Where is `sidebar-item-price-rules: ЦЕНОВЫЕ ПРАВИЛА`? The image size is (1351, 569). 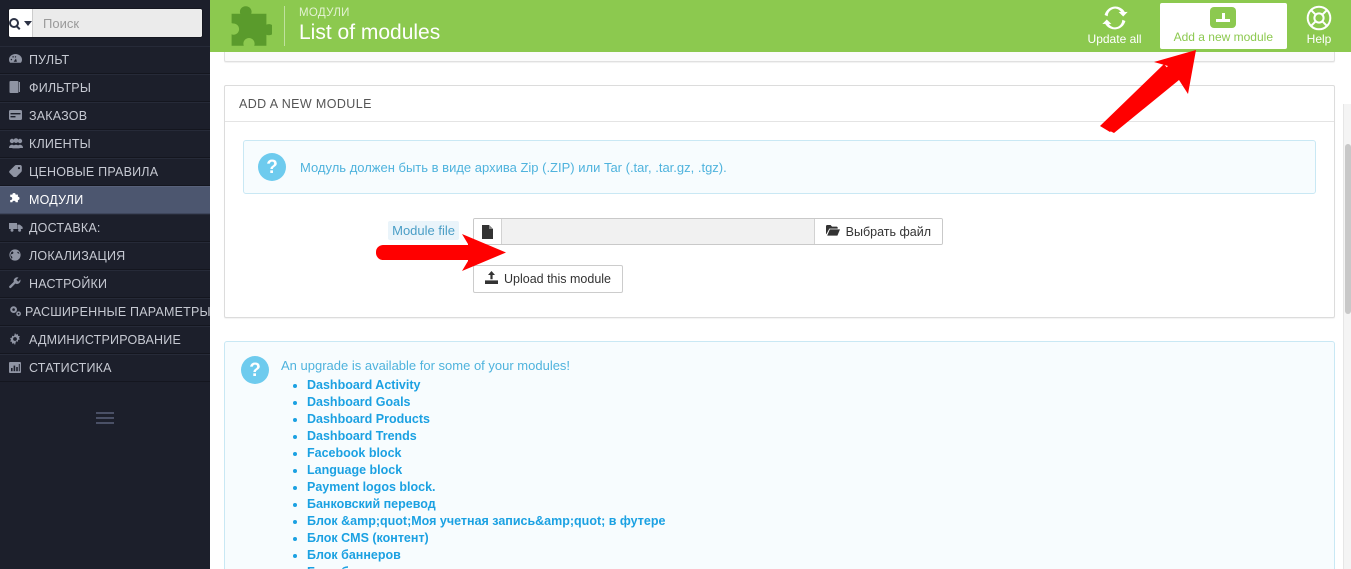 sidebar-item-price-rules: ЦЕНОВЫЕ ПРАВИЛА is located at coordinates (105, 172).